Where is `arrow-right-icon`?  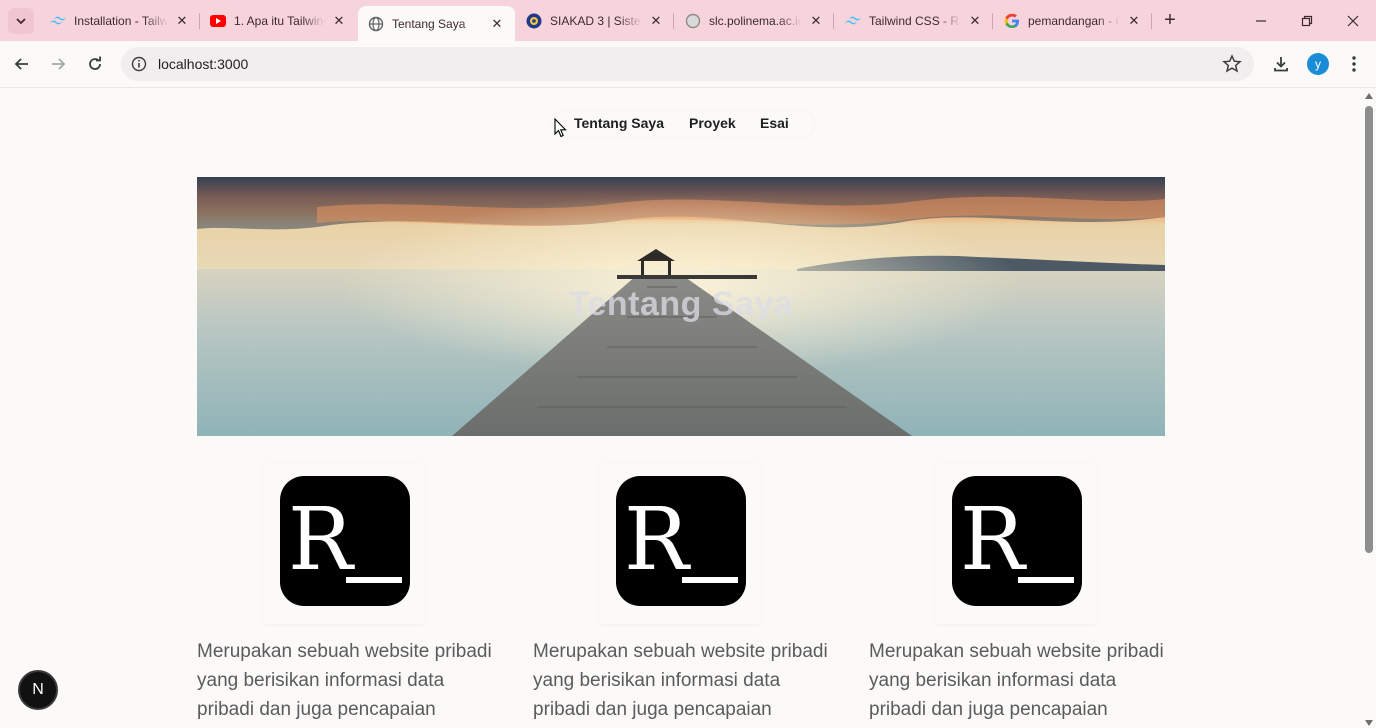
arrow-right-icon is located at coordinates (59, 64).